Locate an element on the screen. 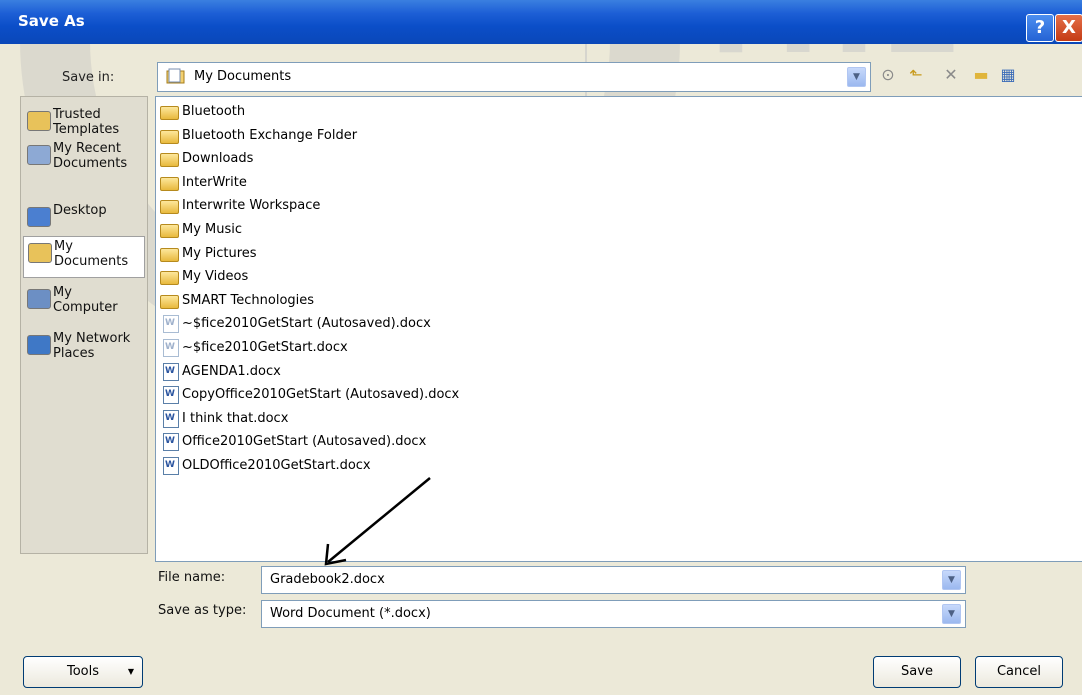 This screenshot has height=695, width=1082. new-folder-icon: ▬ is located at coordinates (981, 75).